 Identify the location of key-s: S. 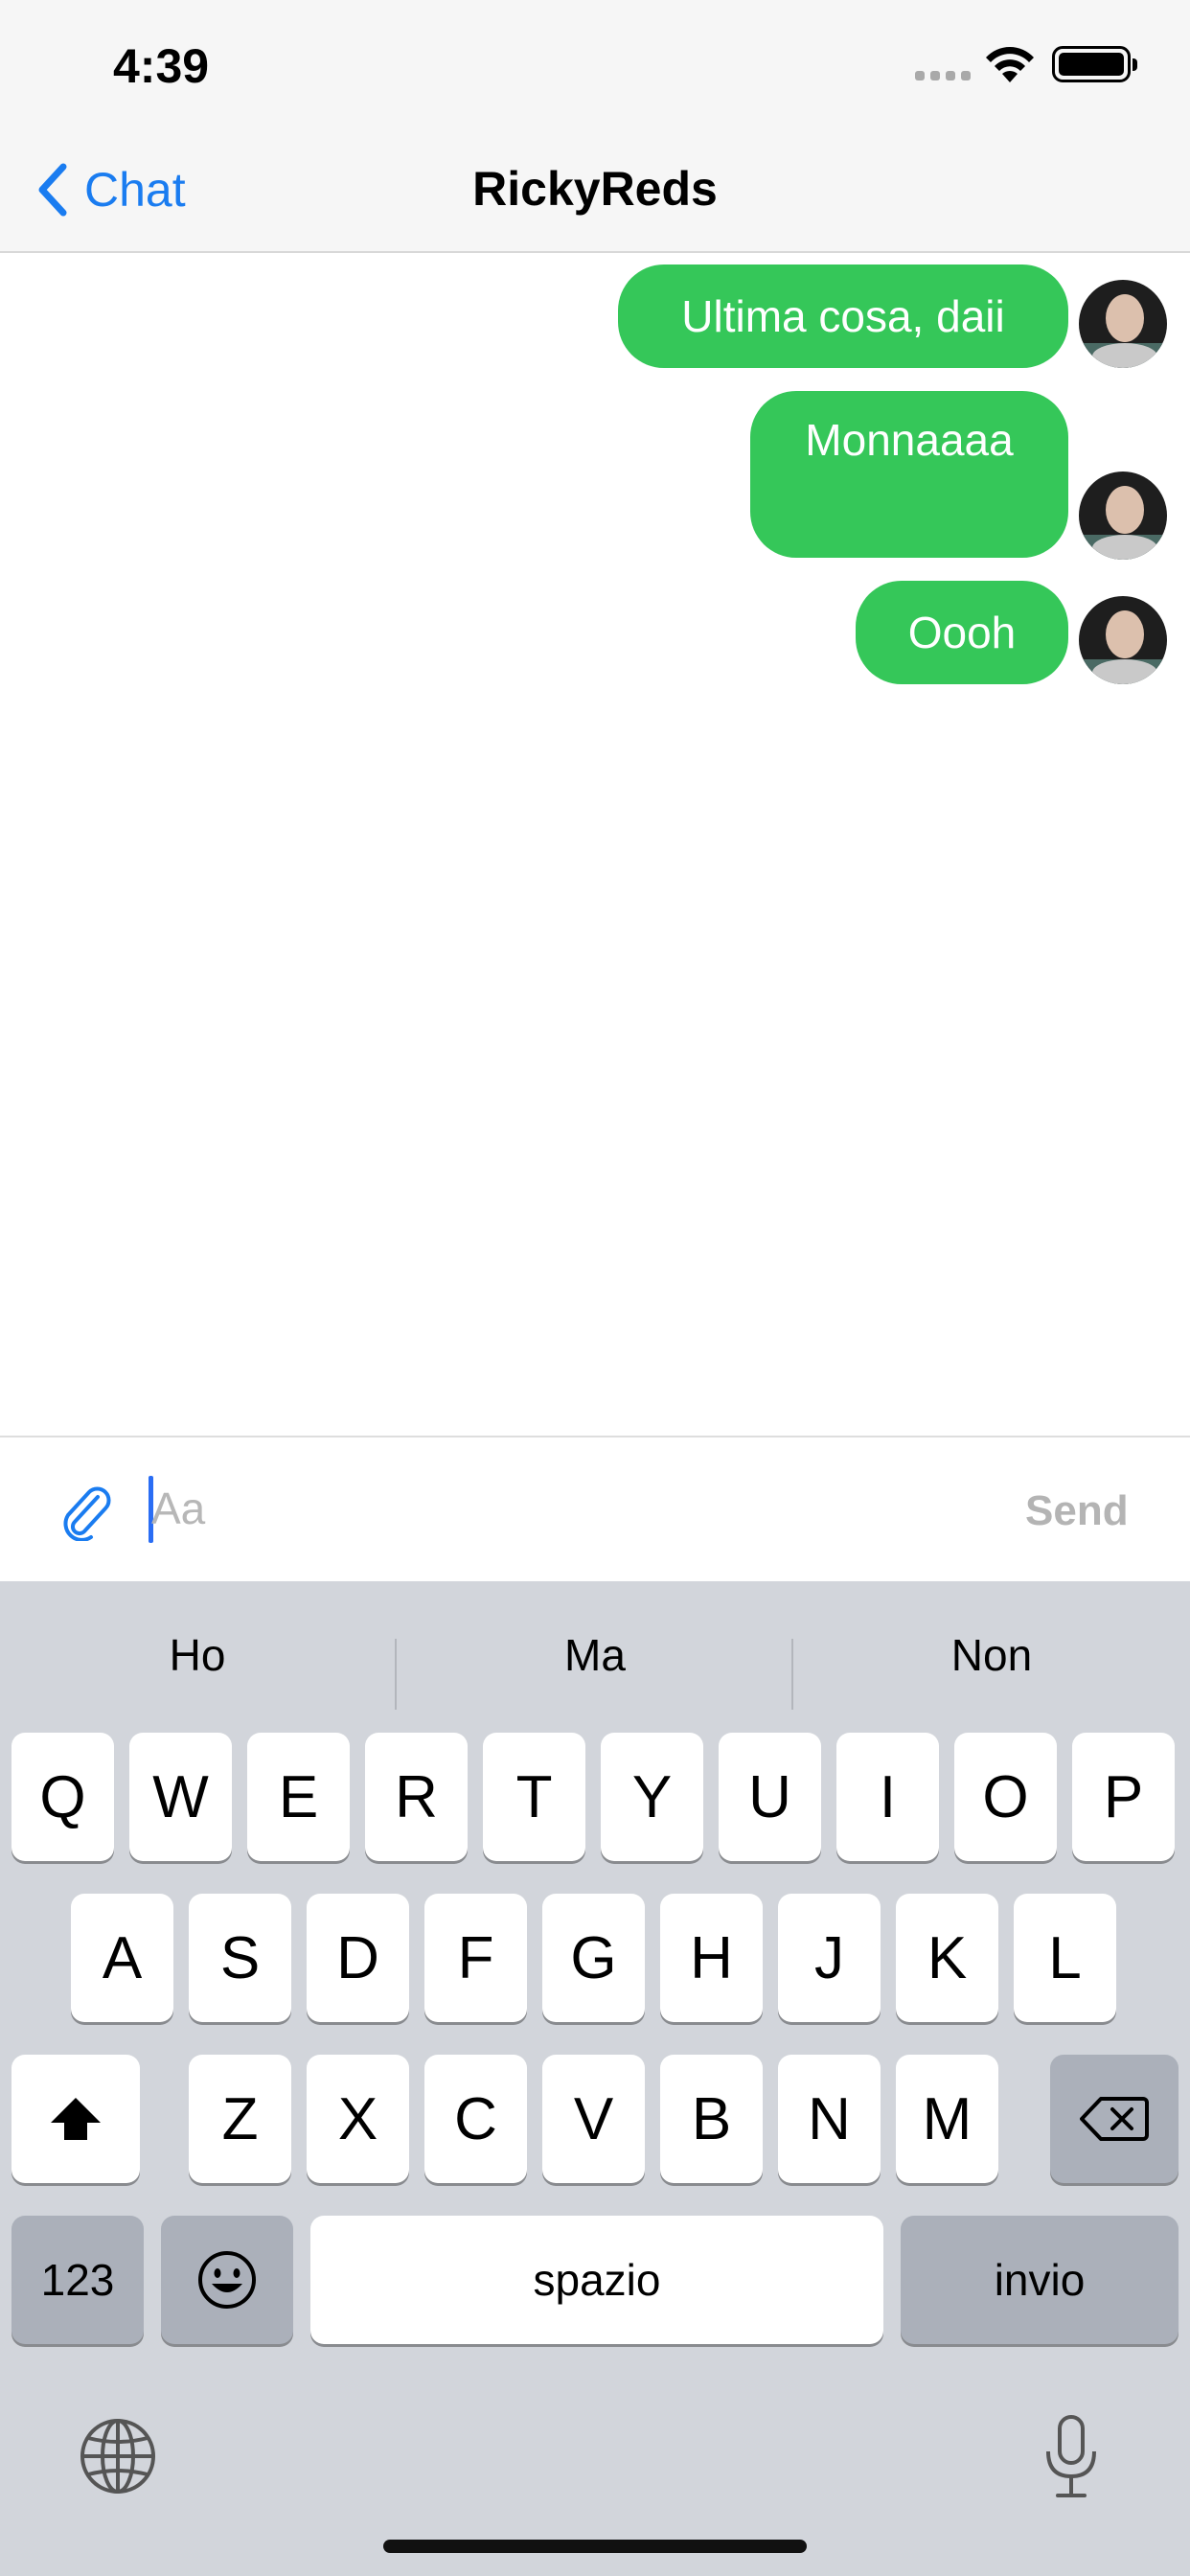
(240, 1958).